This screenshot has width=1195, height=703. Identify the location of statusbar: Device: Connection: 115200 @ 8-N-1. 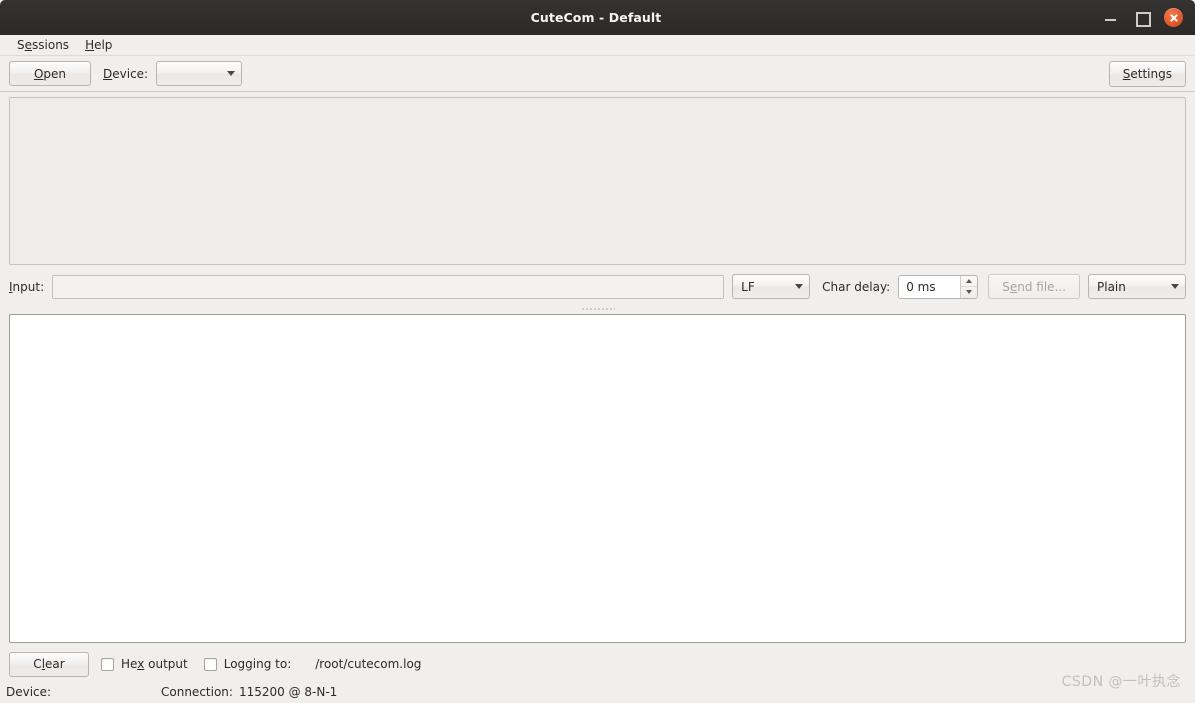
(597, 692).